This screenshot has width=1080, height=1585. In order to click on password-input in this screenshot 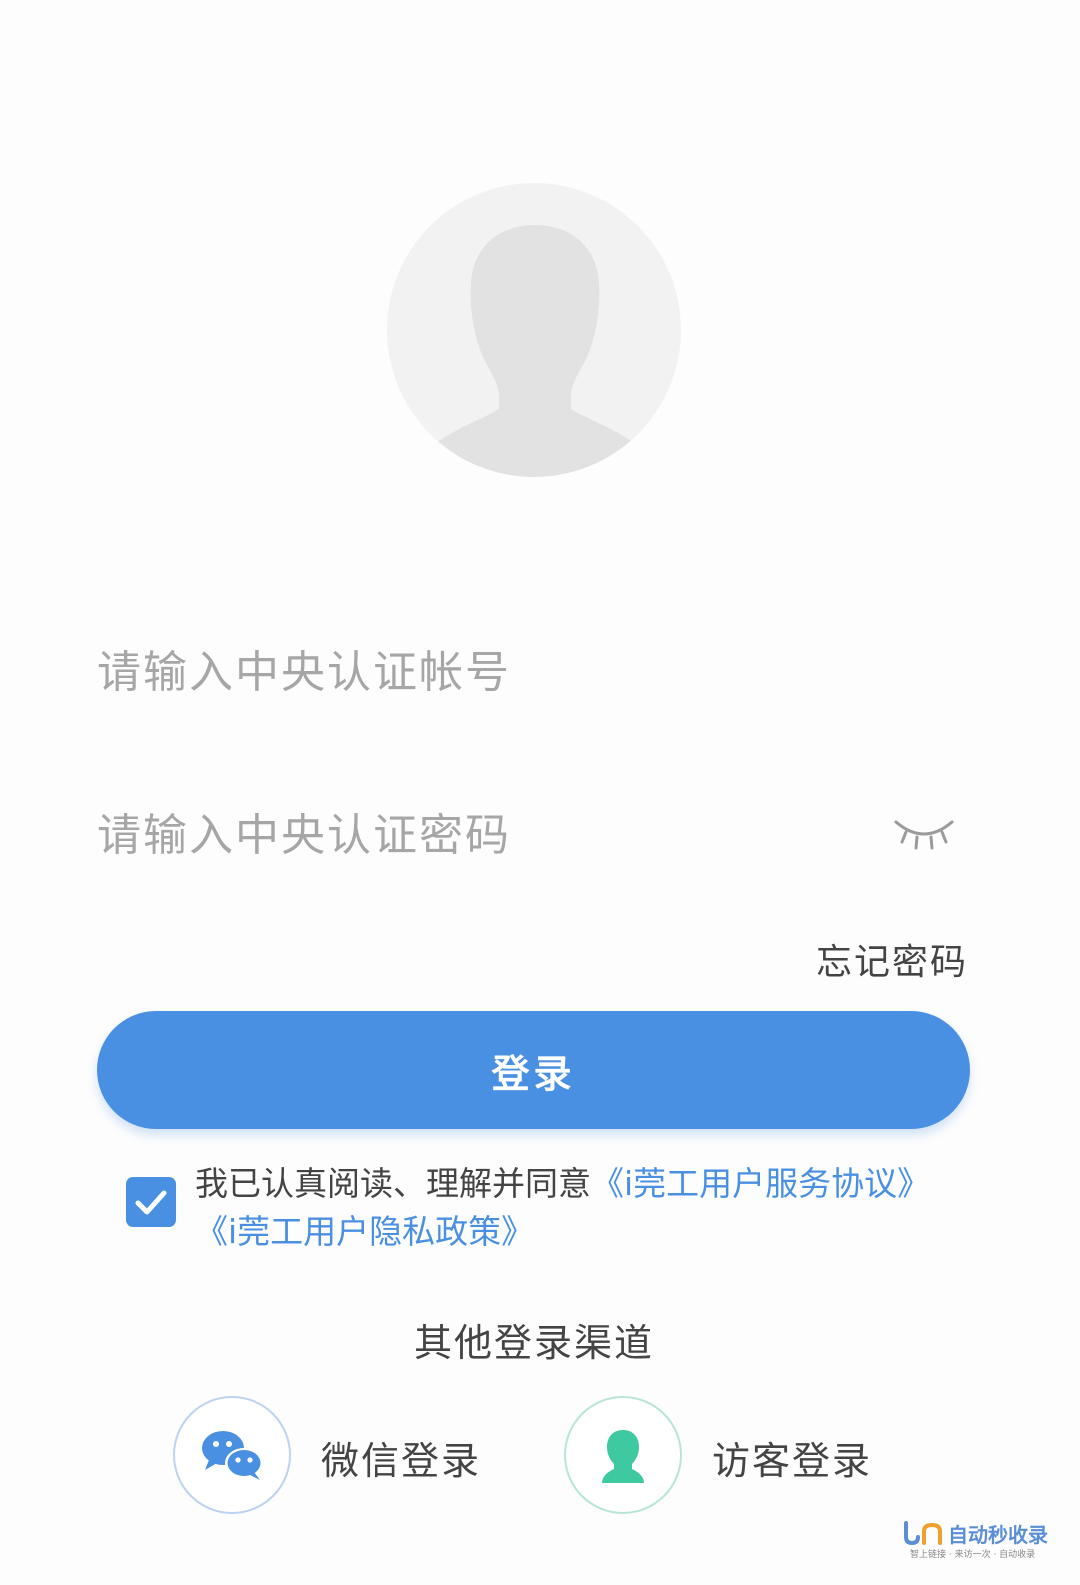, I will do `click(477, 835)`.